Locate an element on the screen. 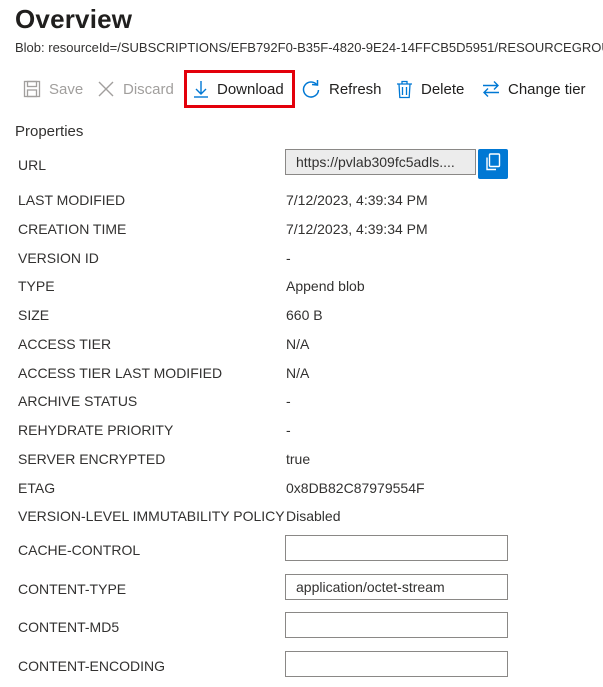 This screenshot has height=687, width=603. copy-icon is located at coordinates (493, 164).